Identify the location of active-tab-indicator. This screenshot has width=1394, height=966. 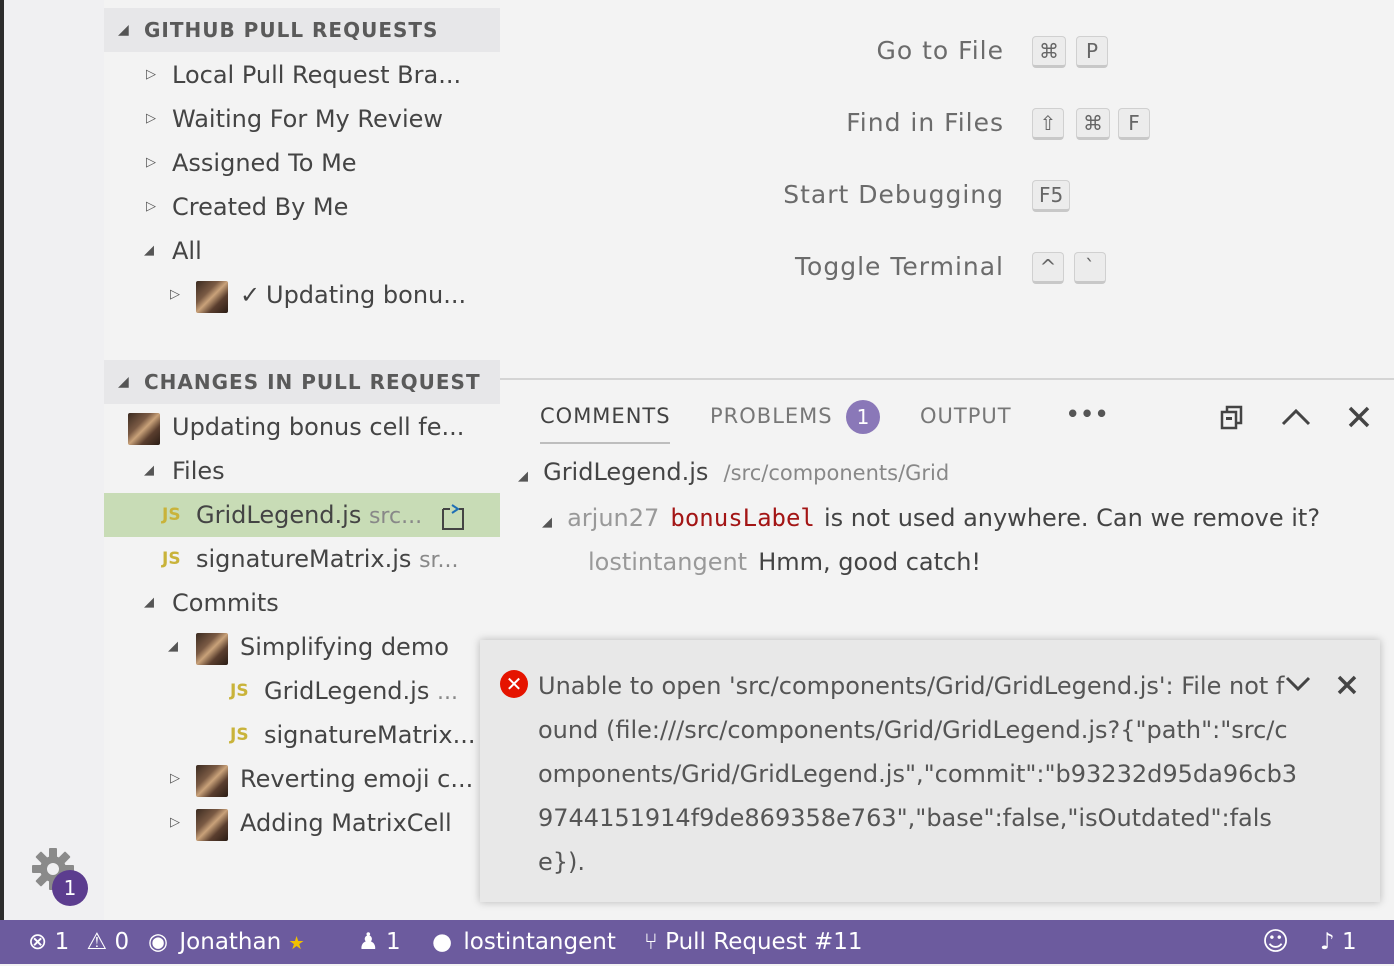
(605, 443).